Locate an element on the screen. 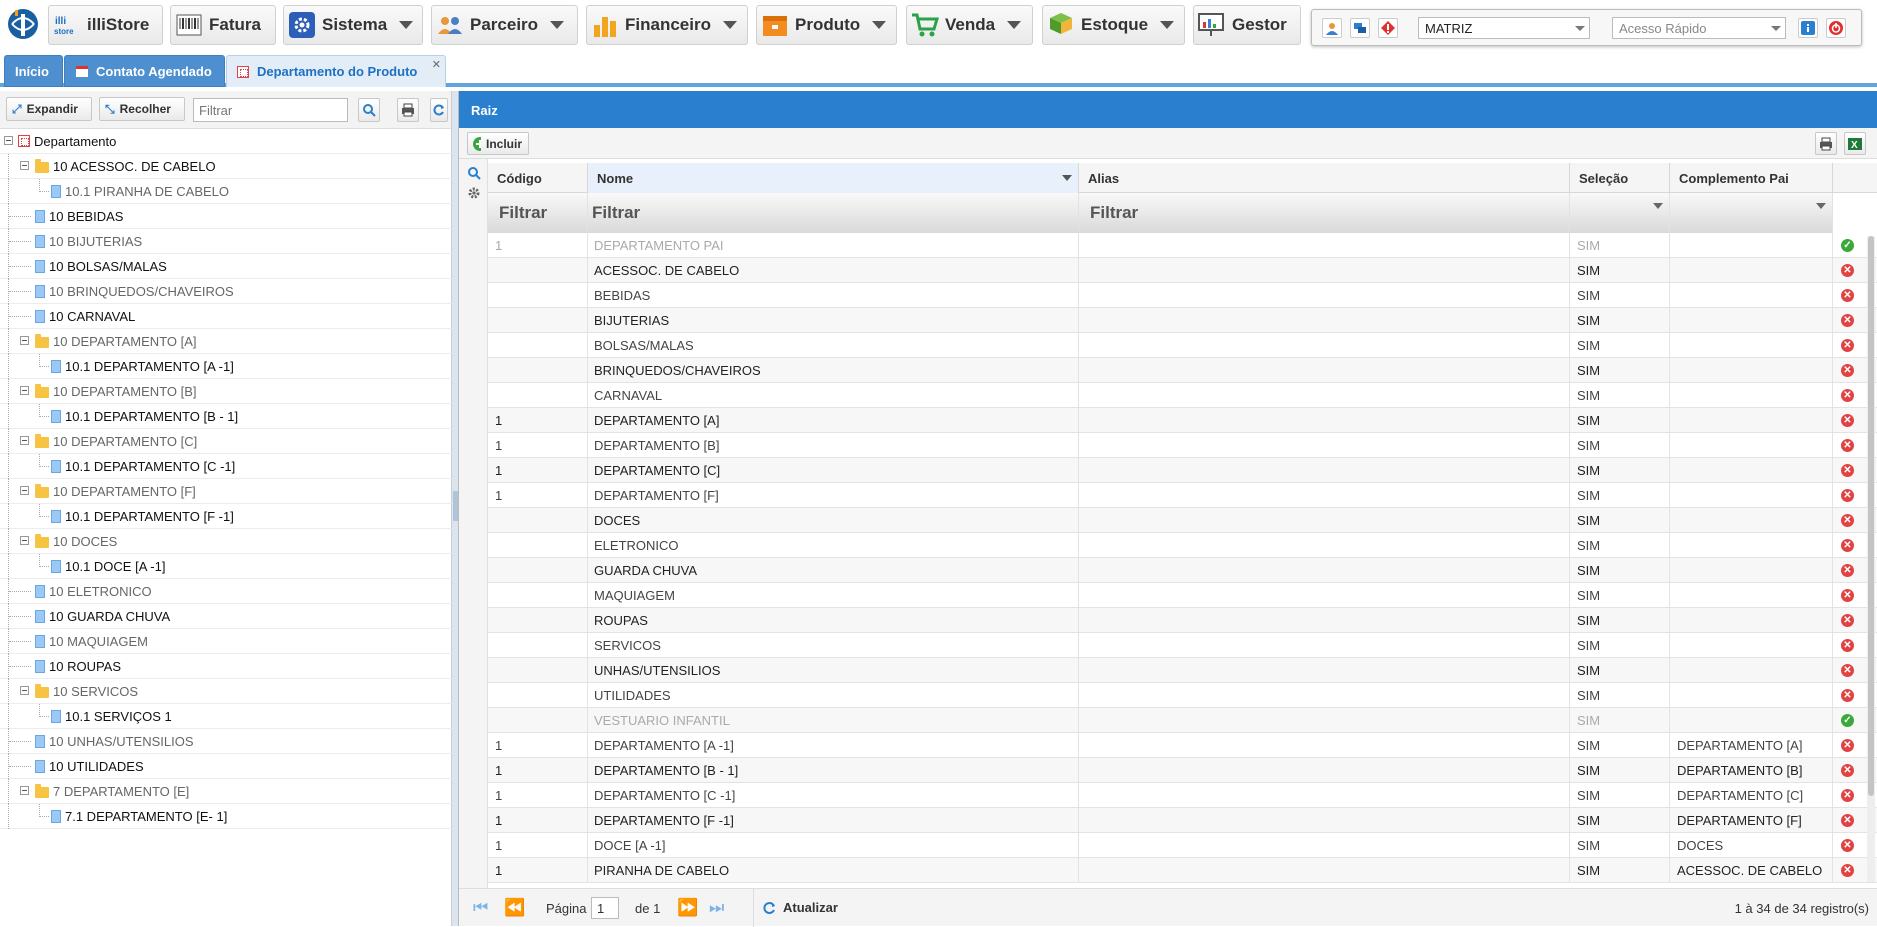 The width and height of the screenshot is (1877, 927). tree-filter-input is located at coordinates (270, 110).